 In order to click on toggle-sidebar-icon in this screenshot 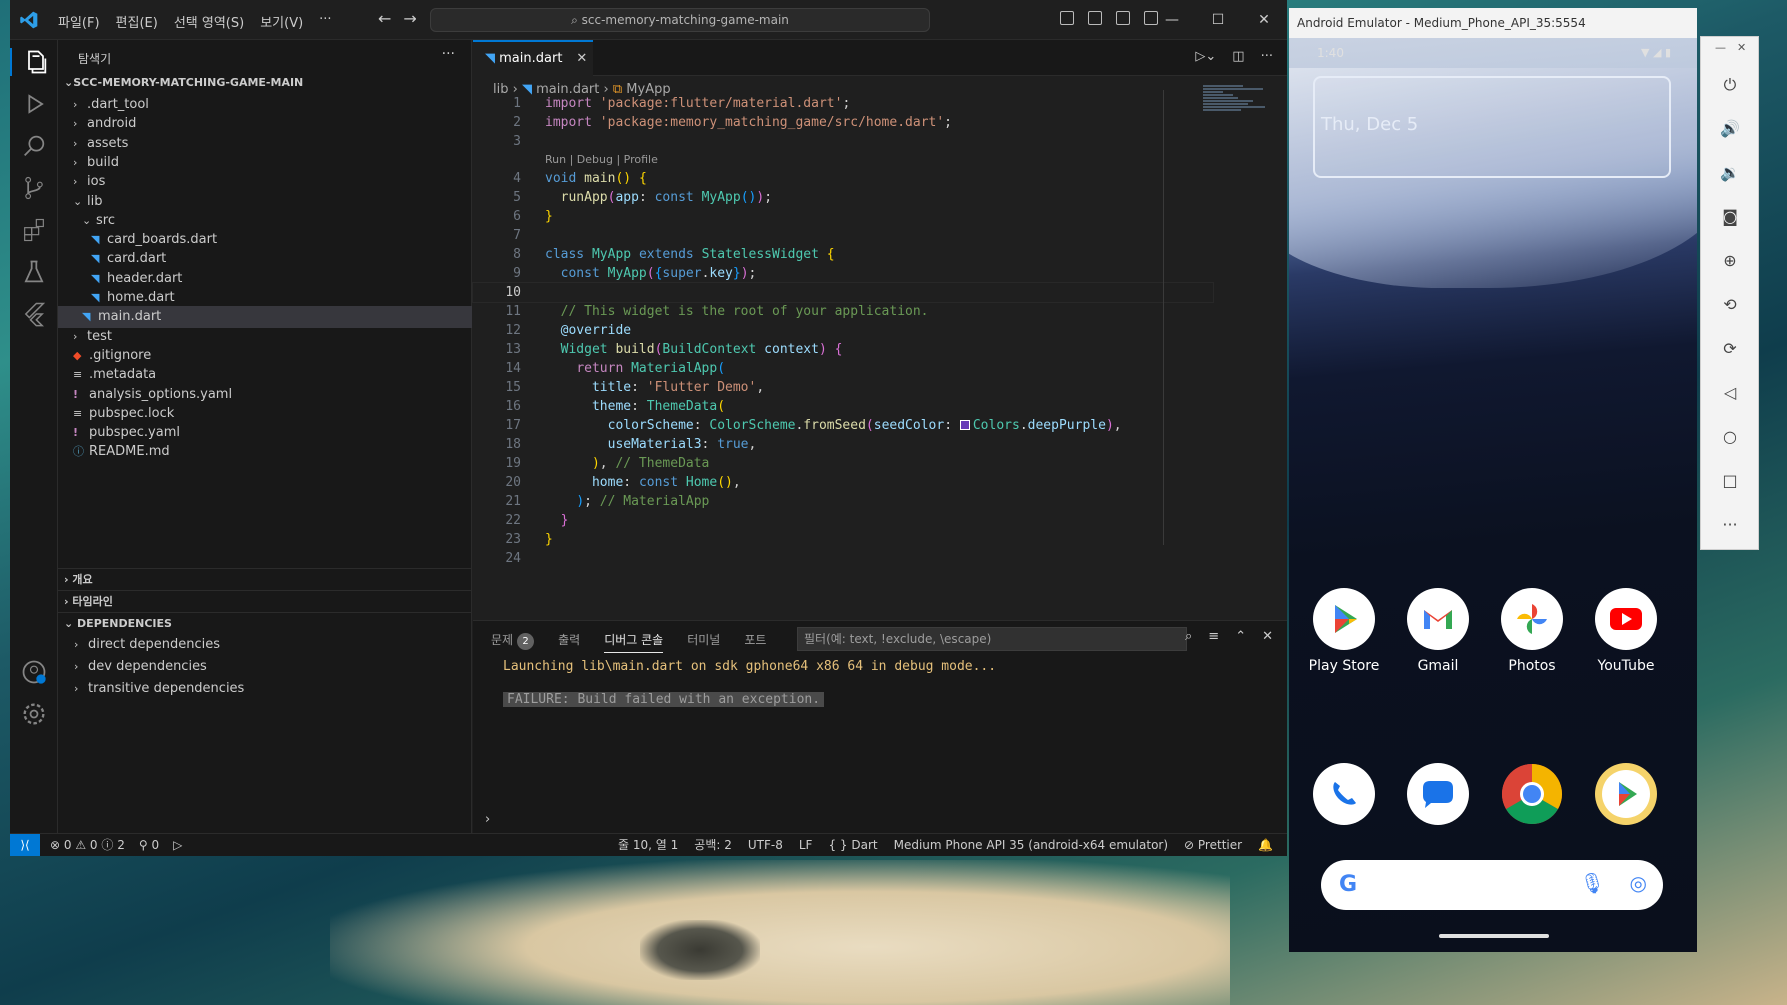, I will do `click(1067, 18)`.